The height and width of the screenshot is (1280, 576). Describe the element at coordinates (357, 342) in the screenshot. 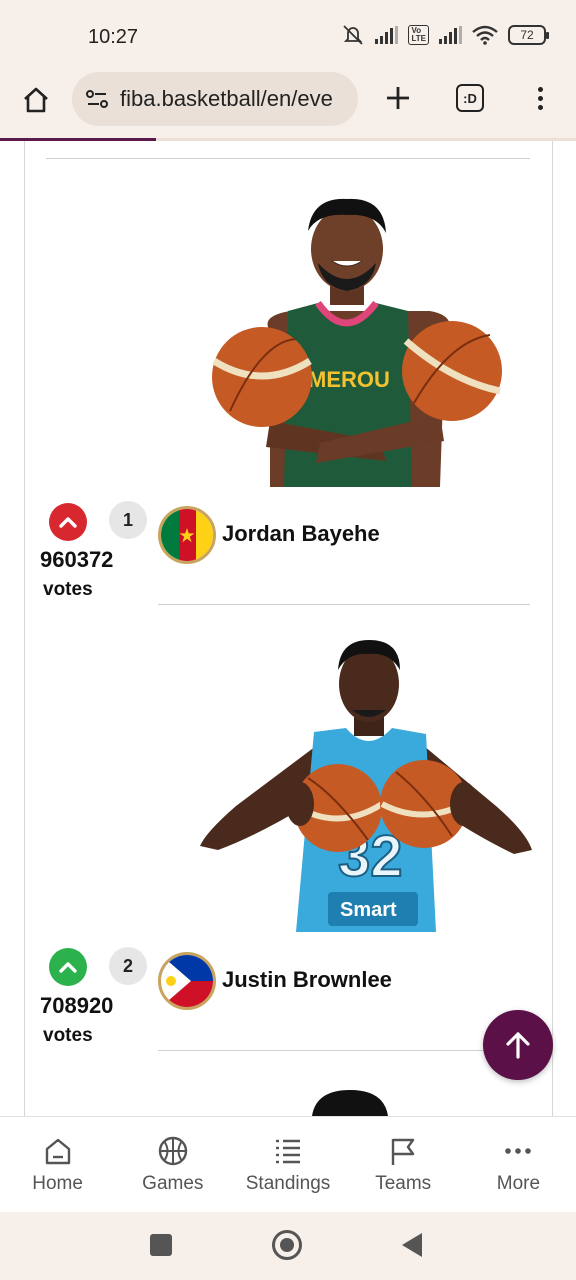

I see `player-photo-jordan-bayehe: MEROU` at that location.